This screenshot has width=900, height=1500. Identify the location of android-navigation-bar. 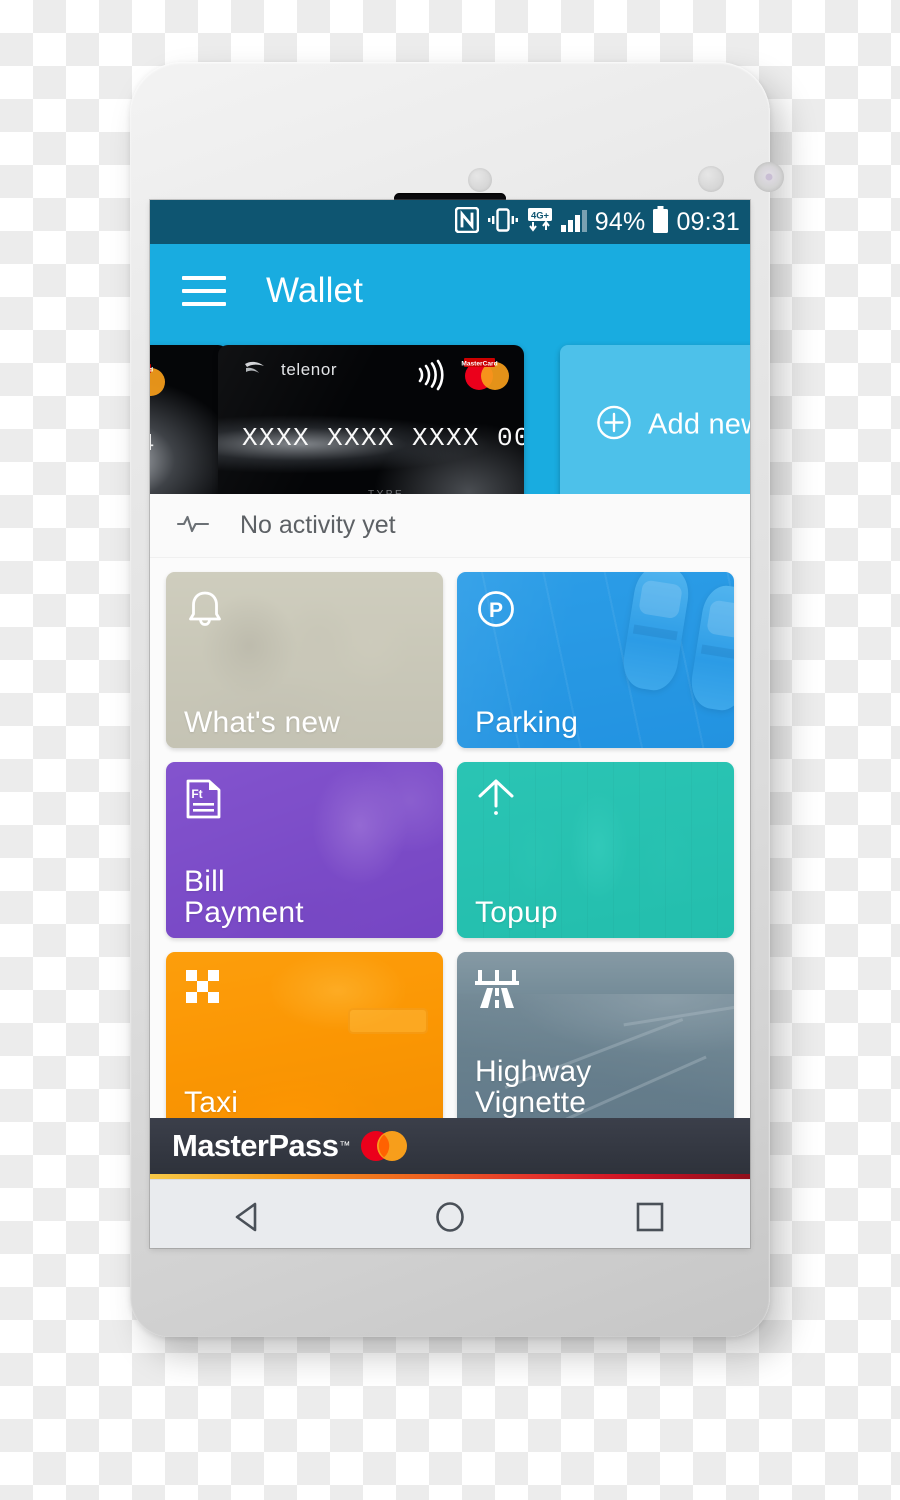
(450, 1213).